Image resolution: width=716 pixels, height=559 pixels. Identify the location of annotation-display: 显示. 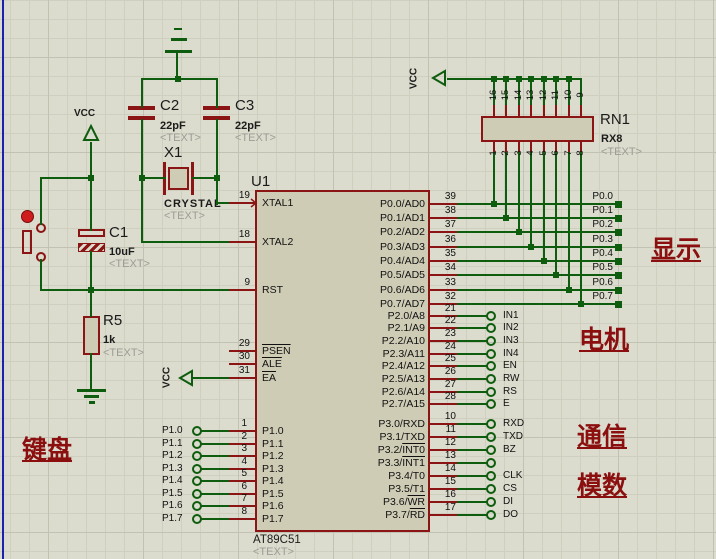
(676, 250).